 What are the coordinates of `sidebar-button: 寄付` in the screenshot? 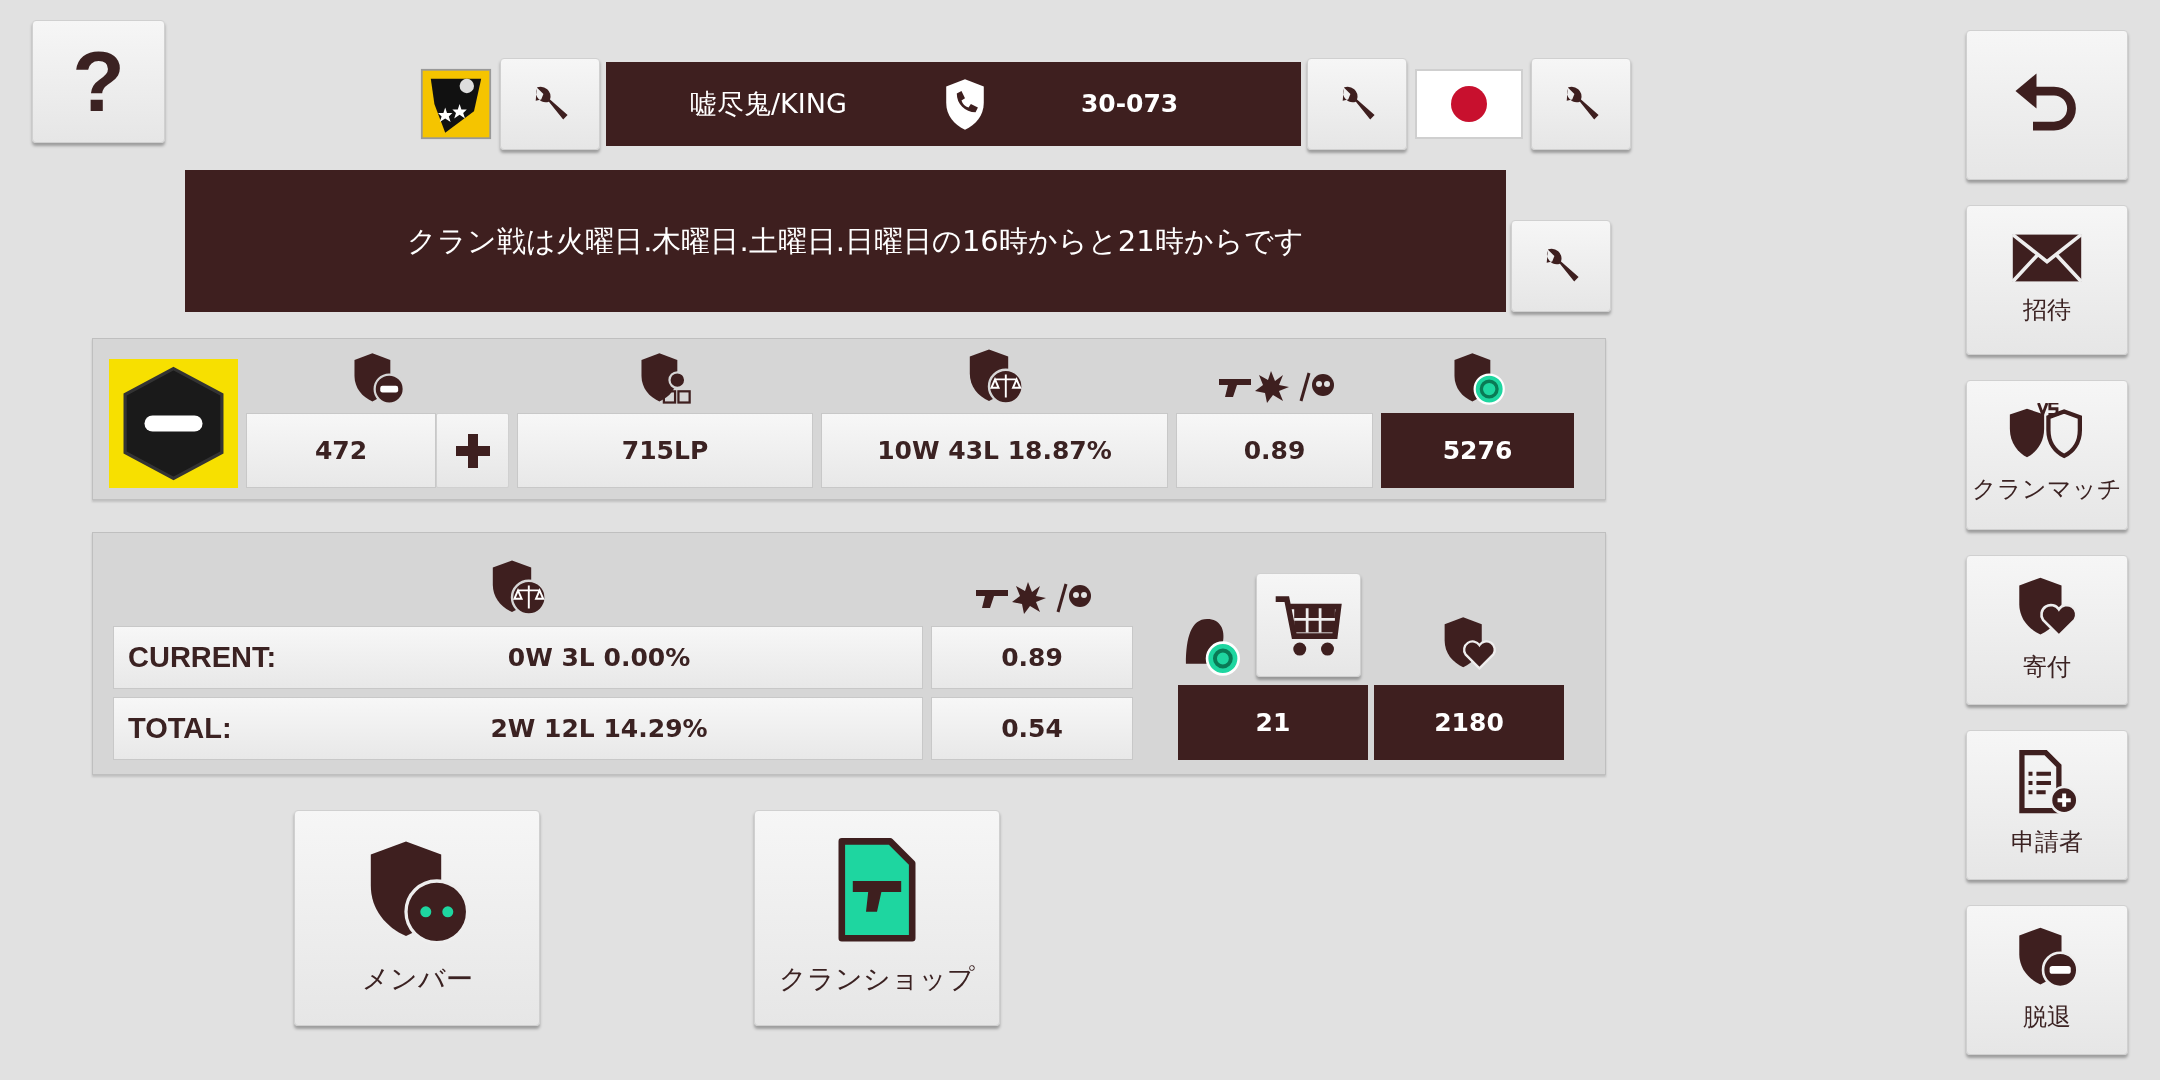 It's located at (2047, 630).